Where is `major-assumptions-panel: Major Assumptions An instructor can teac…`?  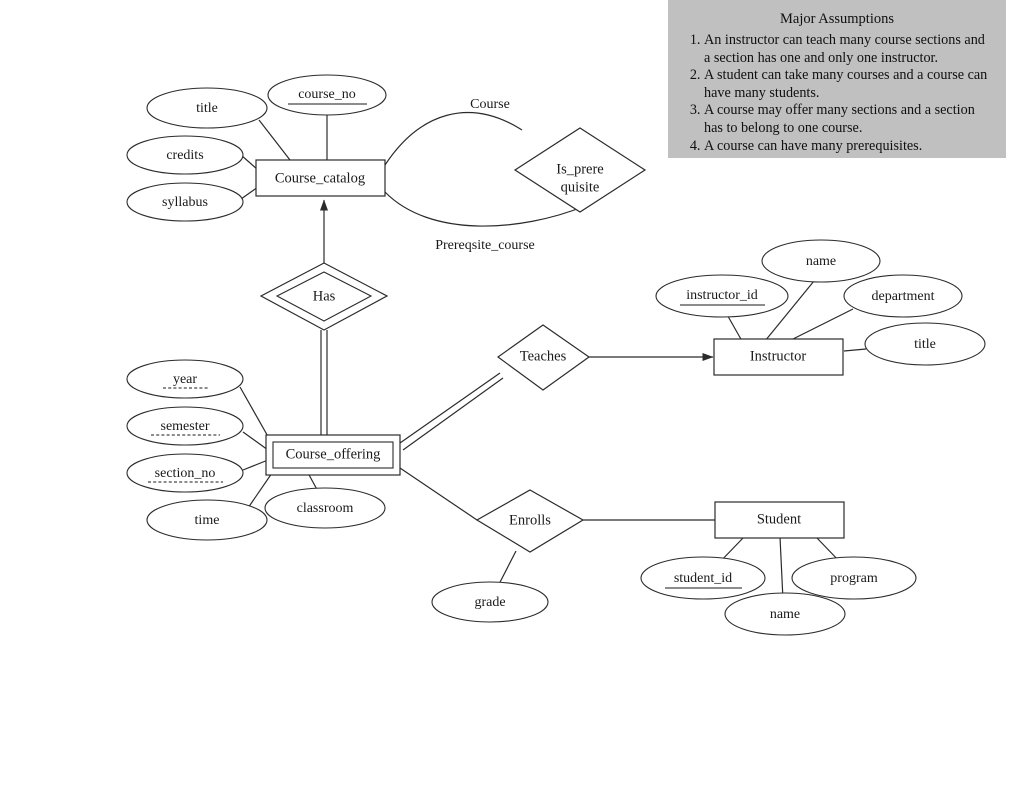 major-assumptions-panel: Major Assumptions An instructor can teac… is located at coordinates (837, 79).